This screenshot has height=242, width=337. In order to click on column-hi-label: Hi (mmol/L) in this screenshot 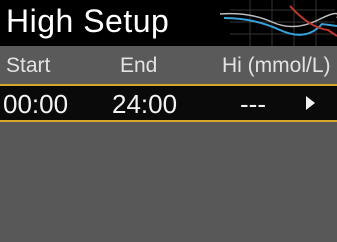, I will do `click(276, 65)`.